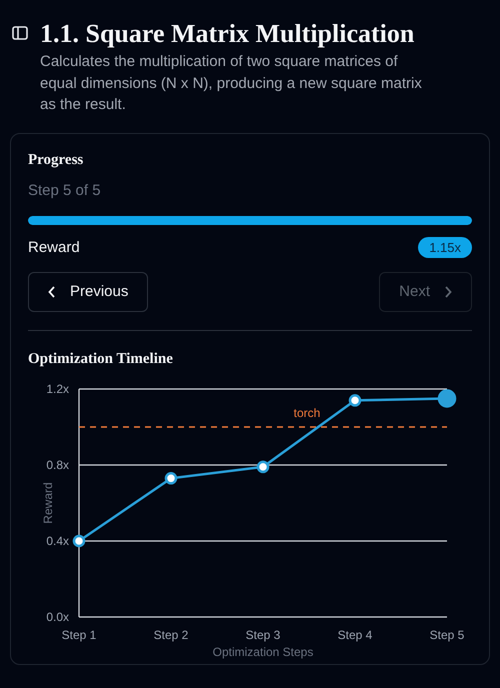 The height and width of the screenshot is (688, 500). I want to click on x-tick-label: Step 4, so click(355, 635).